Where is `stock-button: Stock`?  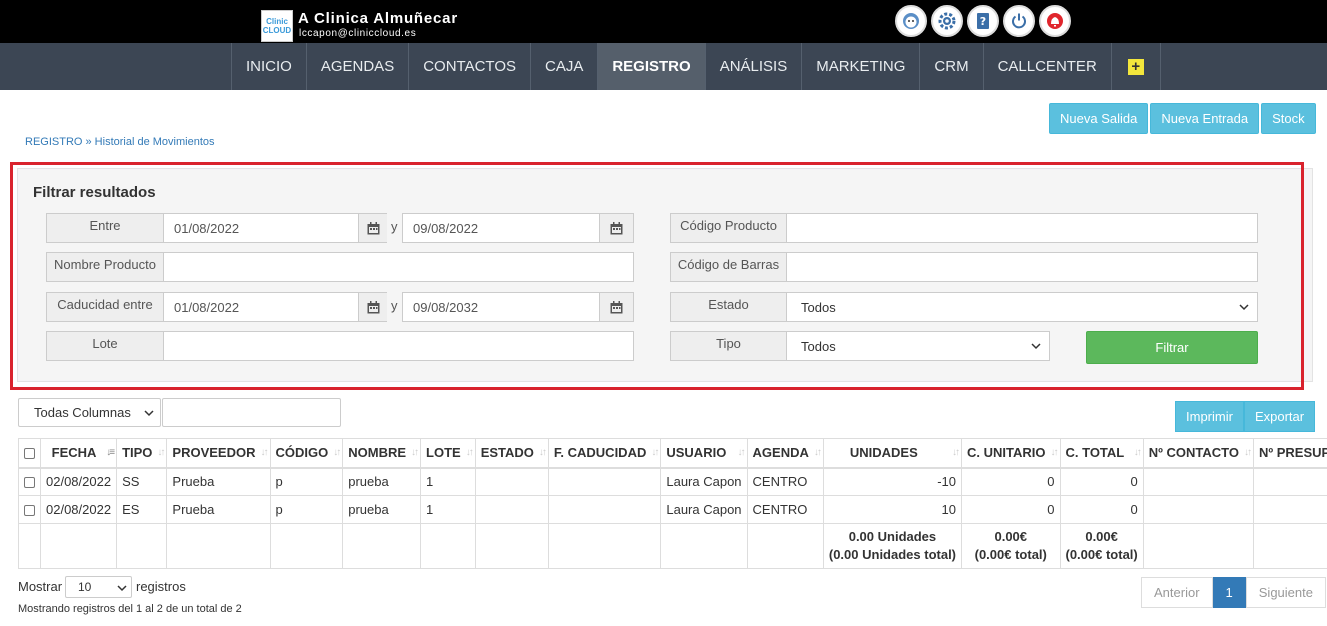 stock-button: Stock is located at coordinates (1288, 118).